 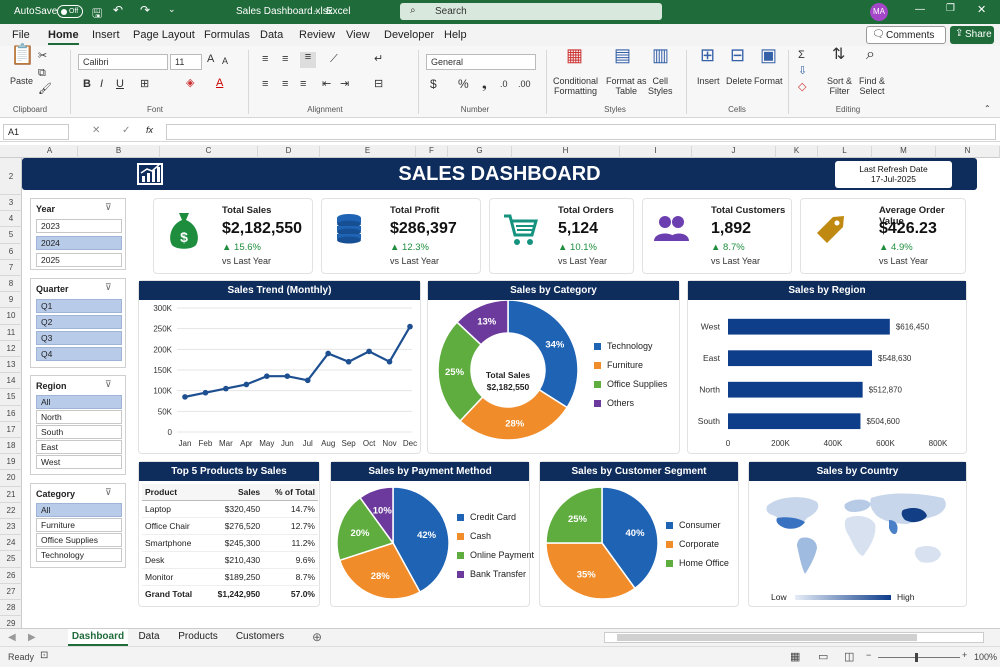 What do you see at coordinates (265, 59) in the screenshot?
I see `align-top-icon: ≡` at bounding box center [265, 59].